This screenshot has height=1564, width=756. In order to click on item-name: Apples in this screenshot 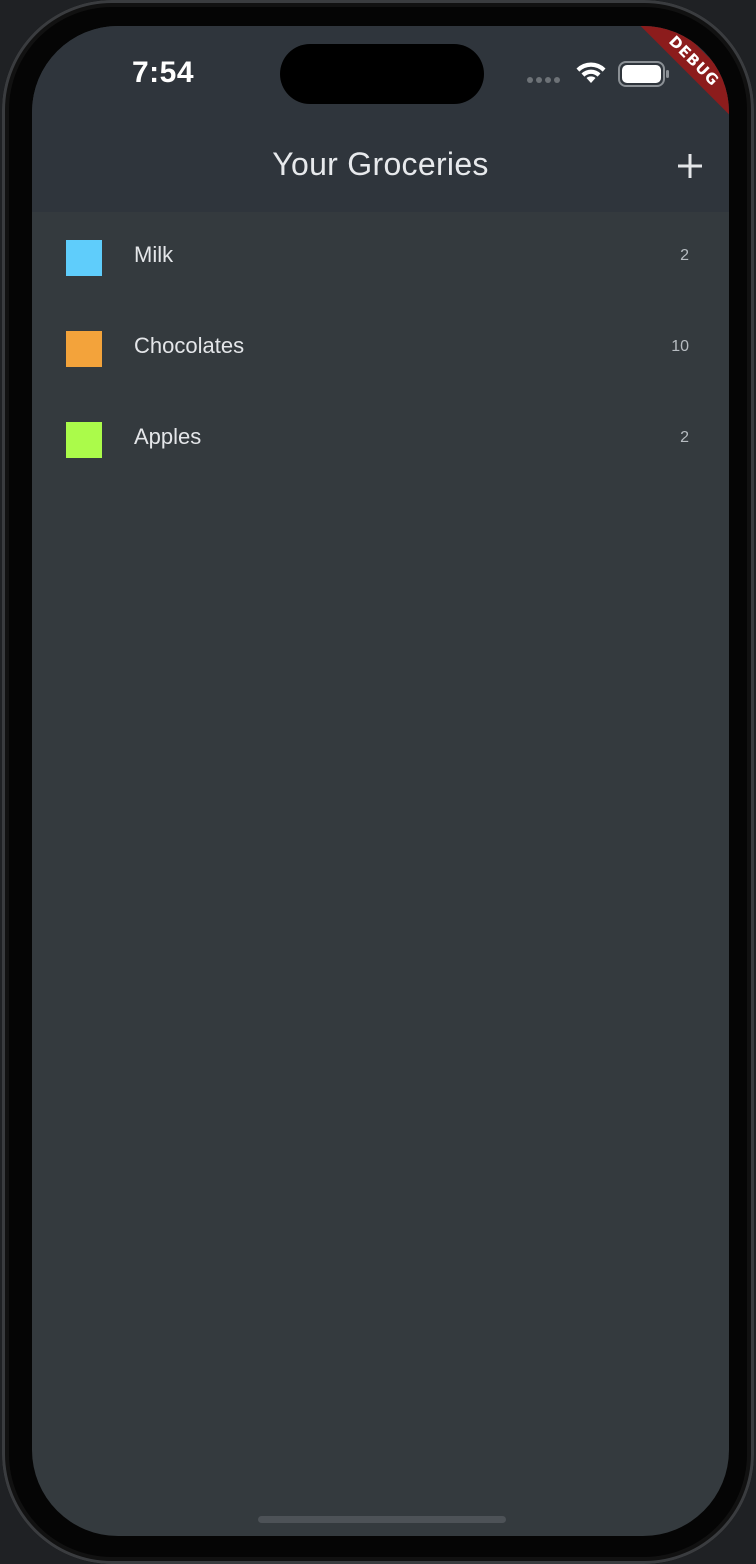, I will do `click(168, 436)`.